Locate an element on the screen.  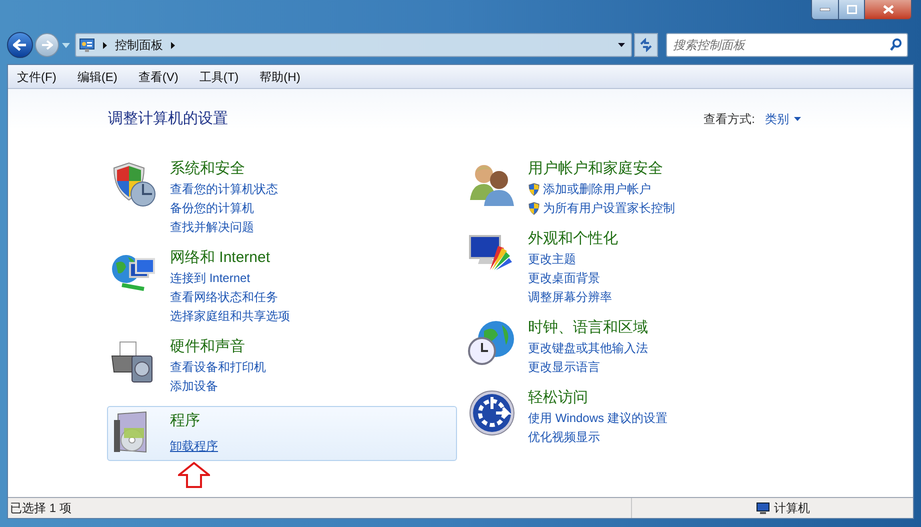
task-link: 备份您的计算机 is located at coordinates (212, 208).